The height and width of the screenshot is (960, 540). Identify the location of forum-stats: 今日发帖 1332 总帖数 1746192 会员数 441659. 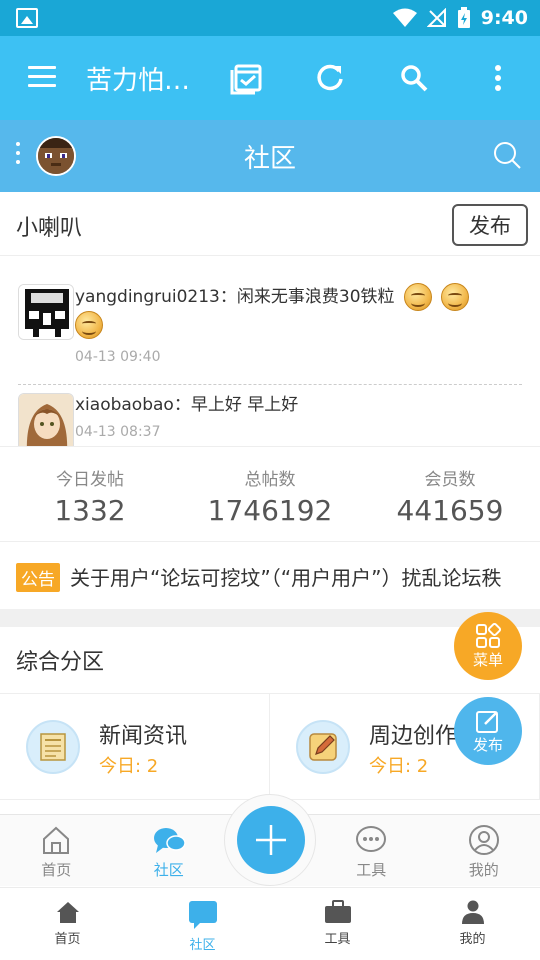
(270, 494).